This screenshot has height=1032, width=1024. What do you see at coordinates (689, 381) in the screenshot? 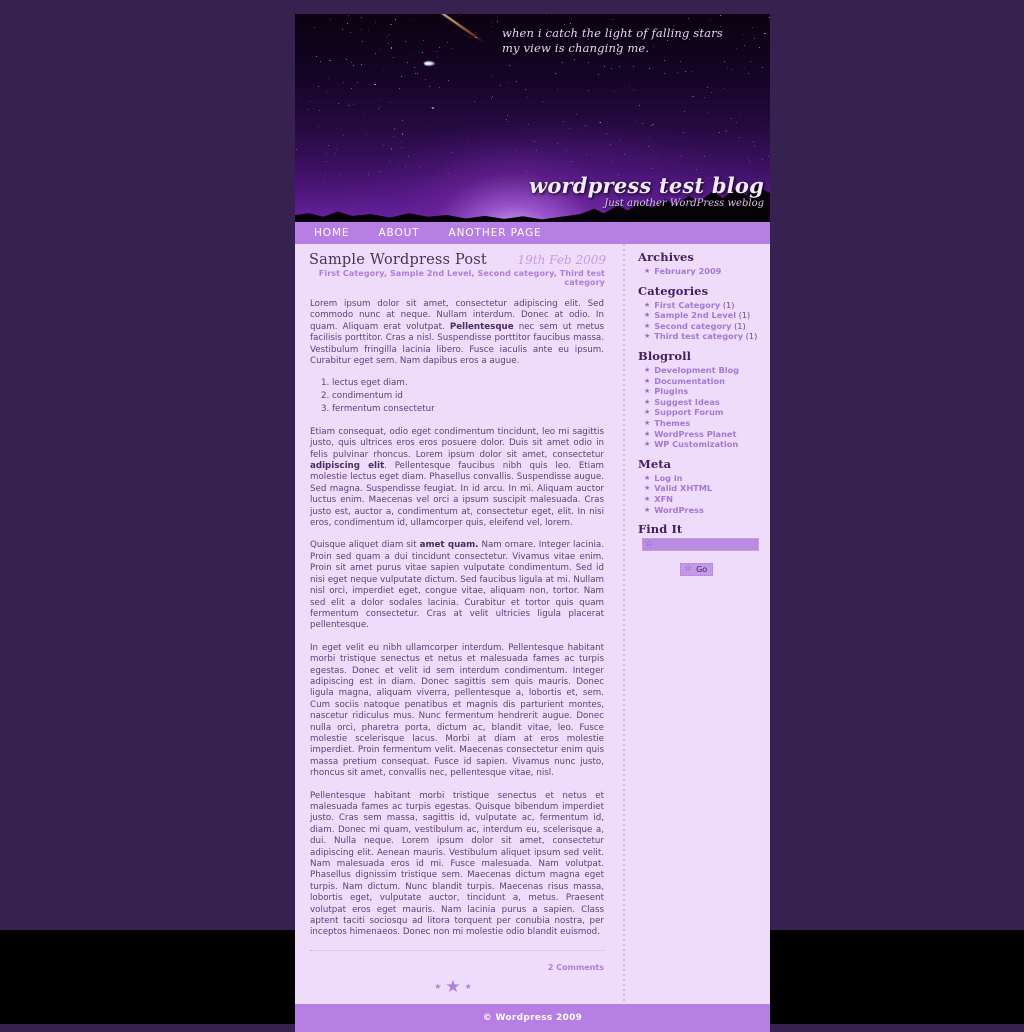
I see `blogroll-link: Documentation` at bounding box center [689, 381].